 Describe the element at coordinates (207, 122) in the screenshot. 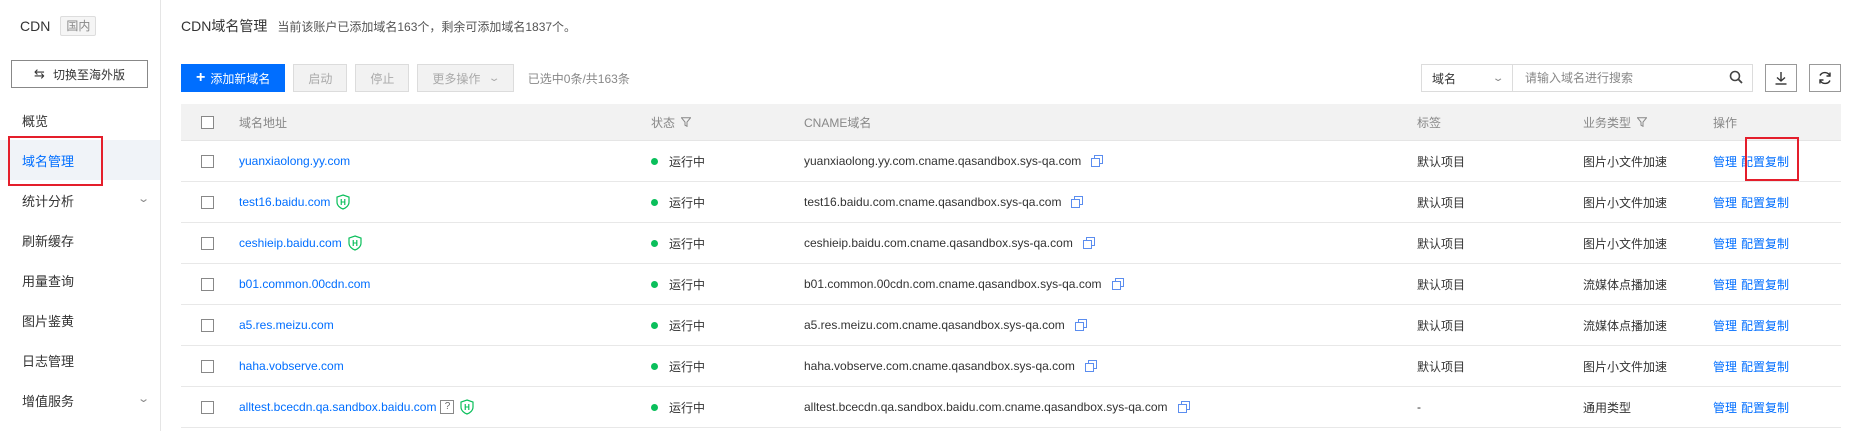

I see `select-all-checkbox` at that location.